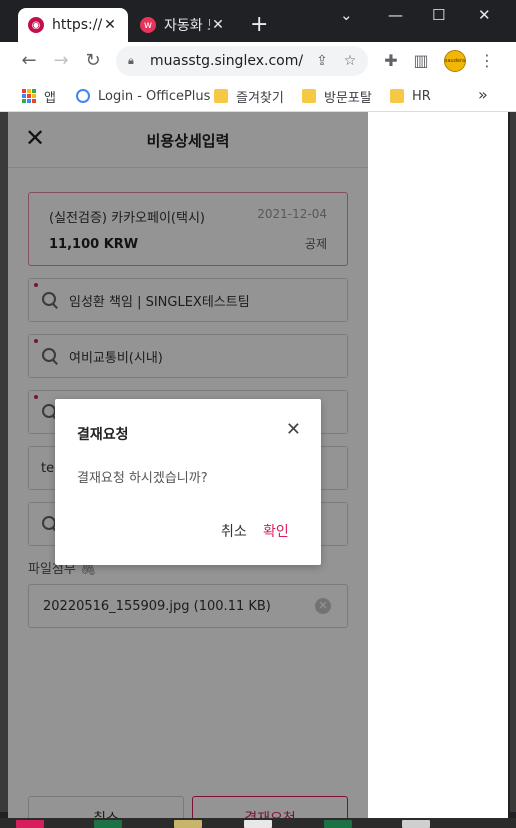 This screenshot has width=516, height=828. Describe the element at coordinates (421, 61) in the screenshot. I see `side-panel-icon: ▥` at that location.